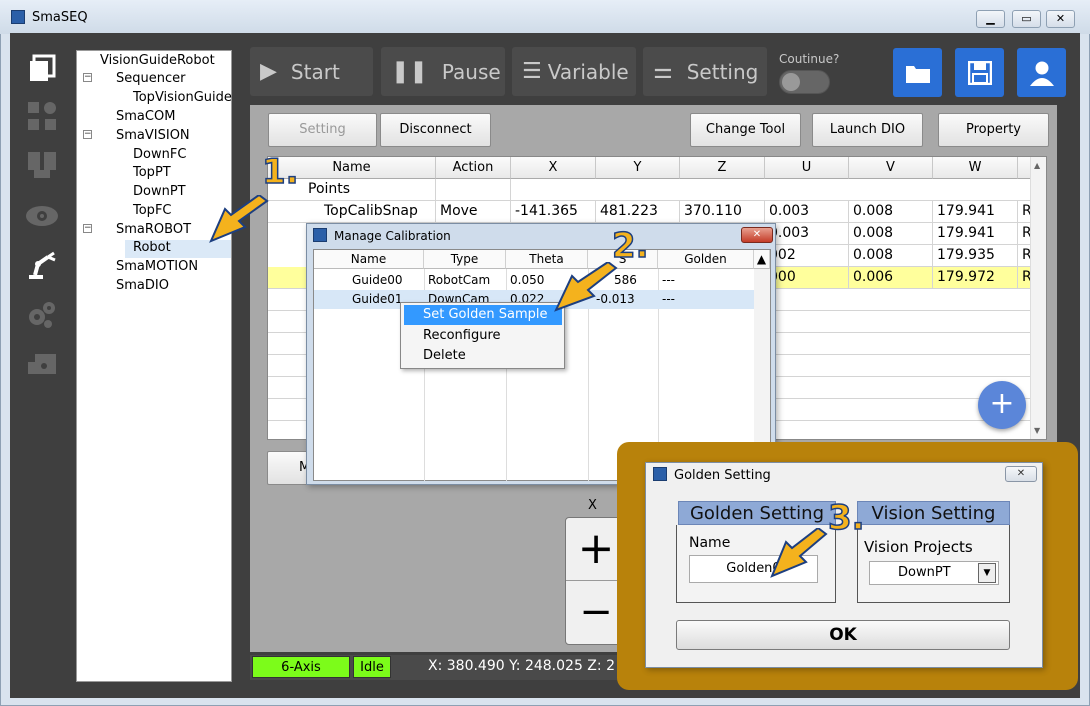 Image resolution: width=1090 pixels, height=706 pixels. I want to click on col-header-name: Name, so click(369, 259).